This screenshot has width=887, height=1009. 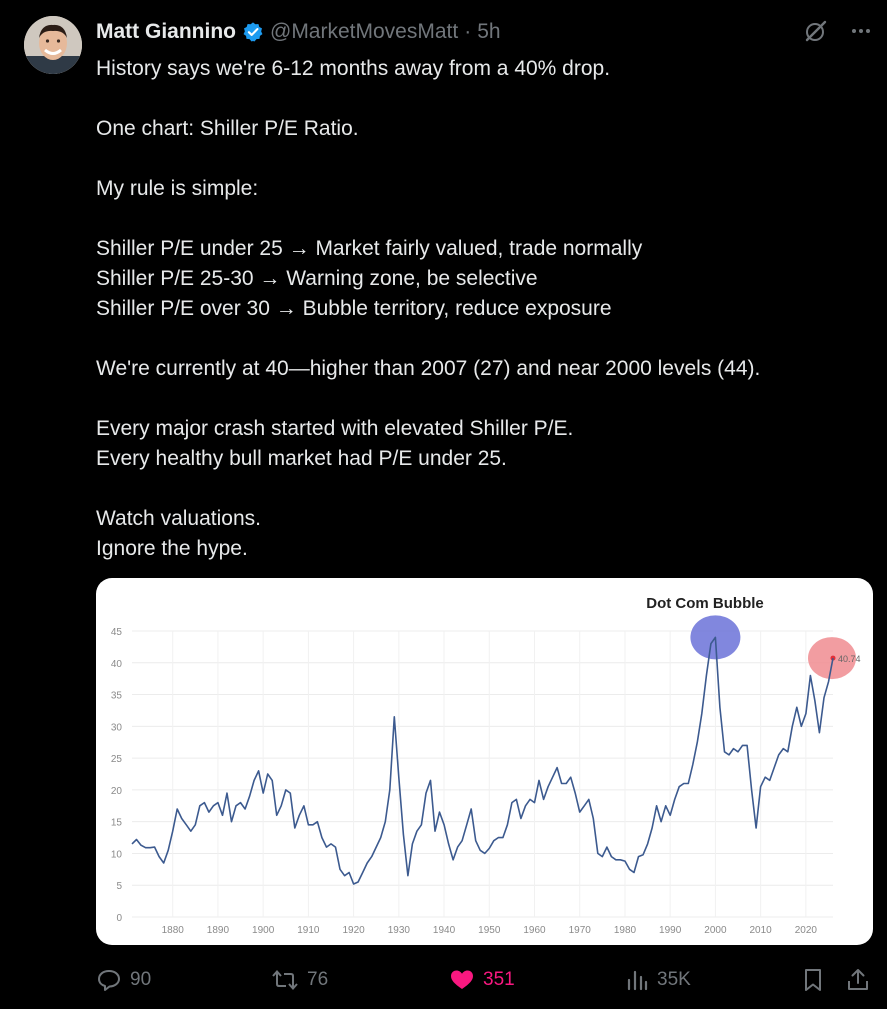 What do you see at coordinates (462, 979) in the screenshot?
I see `heart-icon` at bounding box center [462, 979].